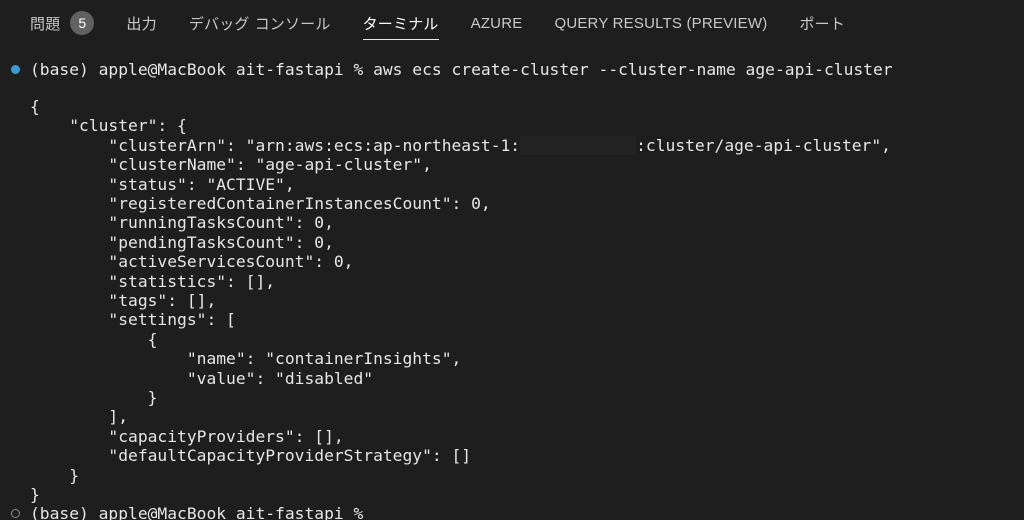 This screenshot has width=1024, height=520. Describe the element at coordinates (162, 184) in the screenshot. I see `output-line: "status": "ACTIVE",` at that location.